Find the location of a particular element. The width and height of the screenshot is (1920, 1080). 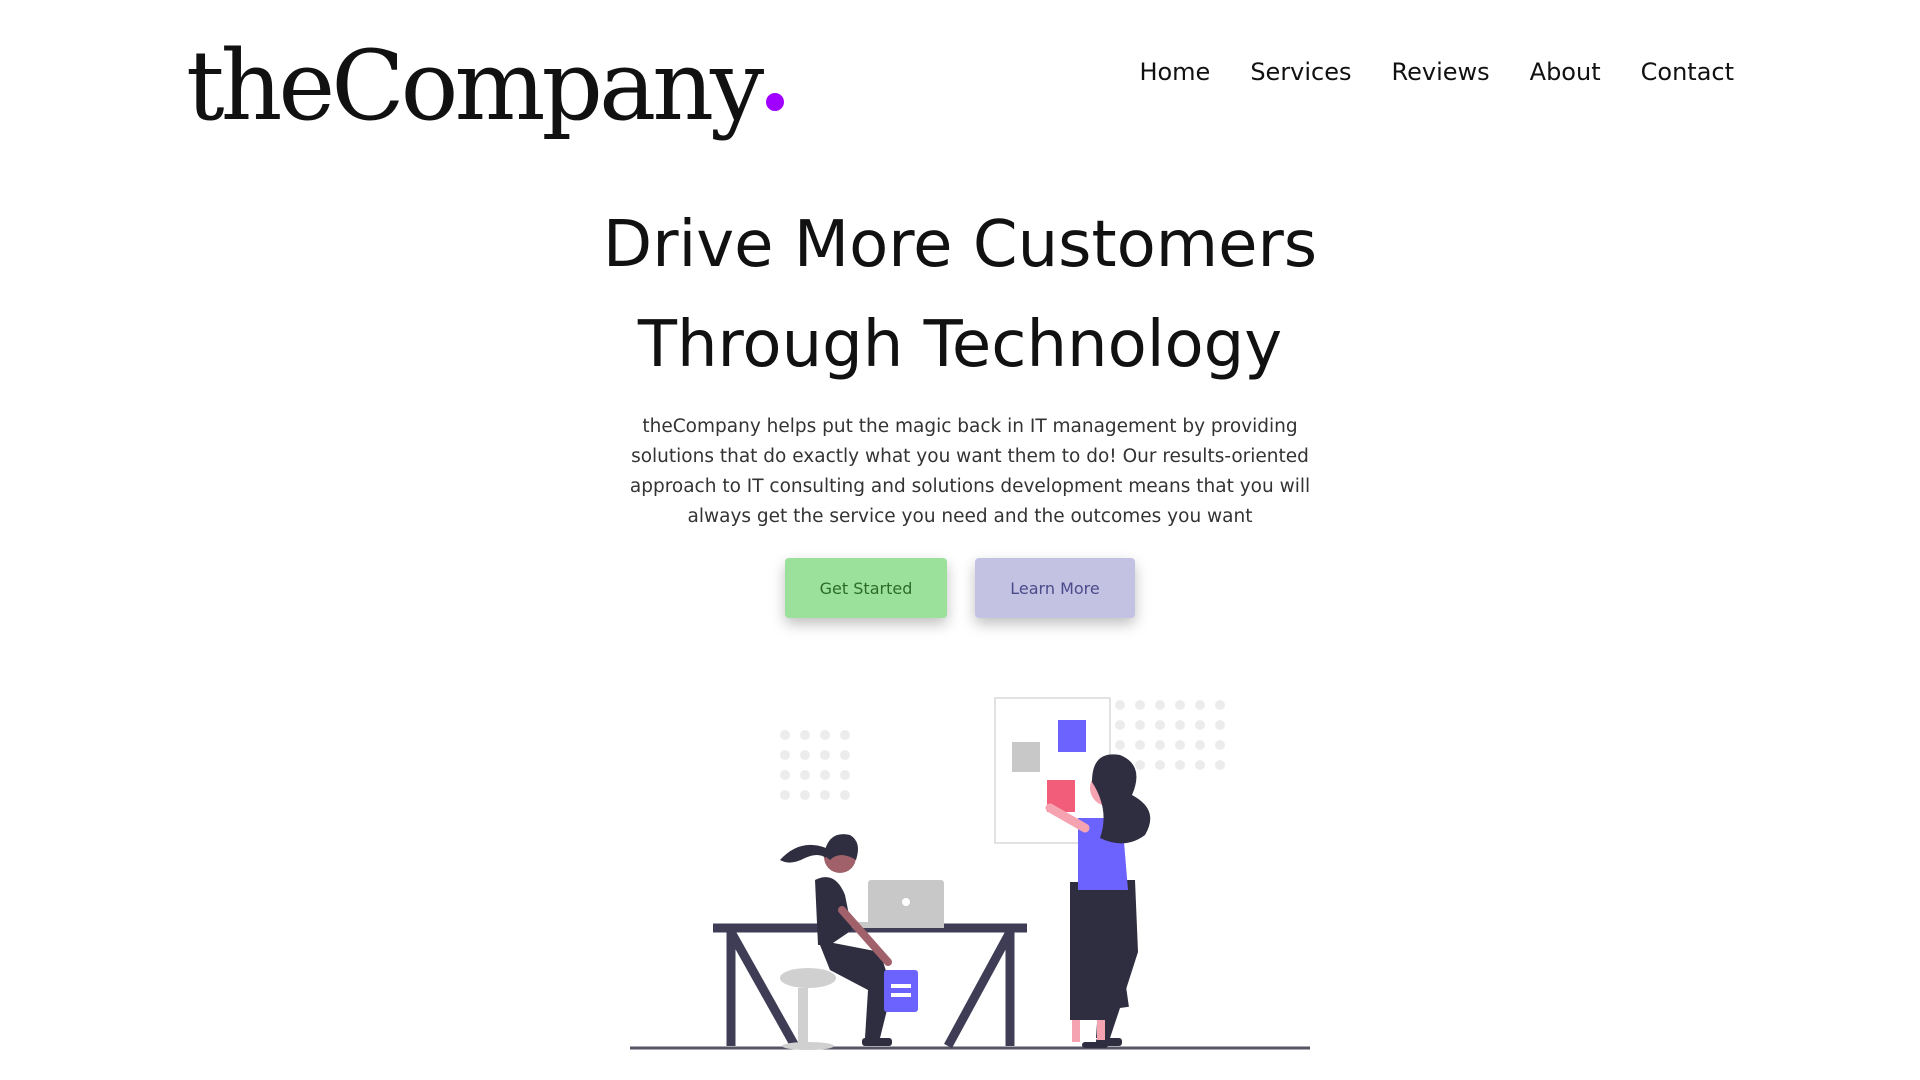

hero-buttons: Get Started Learn More is located at coordinates (960, 588).